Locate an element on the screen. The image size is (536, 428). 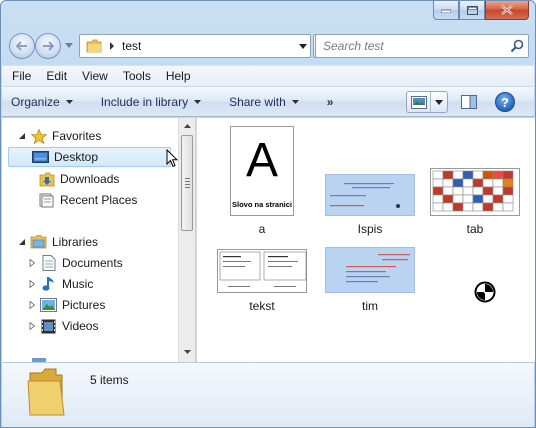
maximize-icon is located at coordinates (472, 10).